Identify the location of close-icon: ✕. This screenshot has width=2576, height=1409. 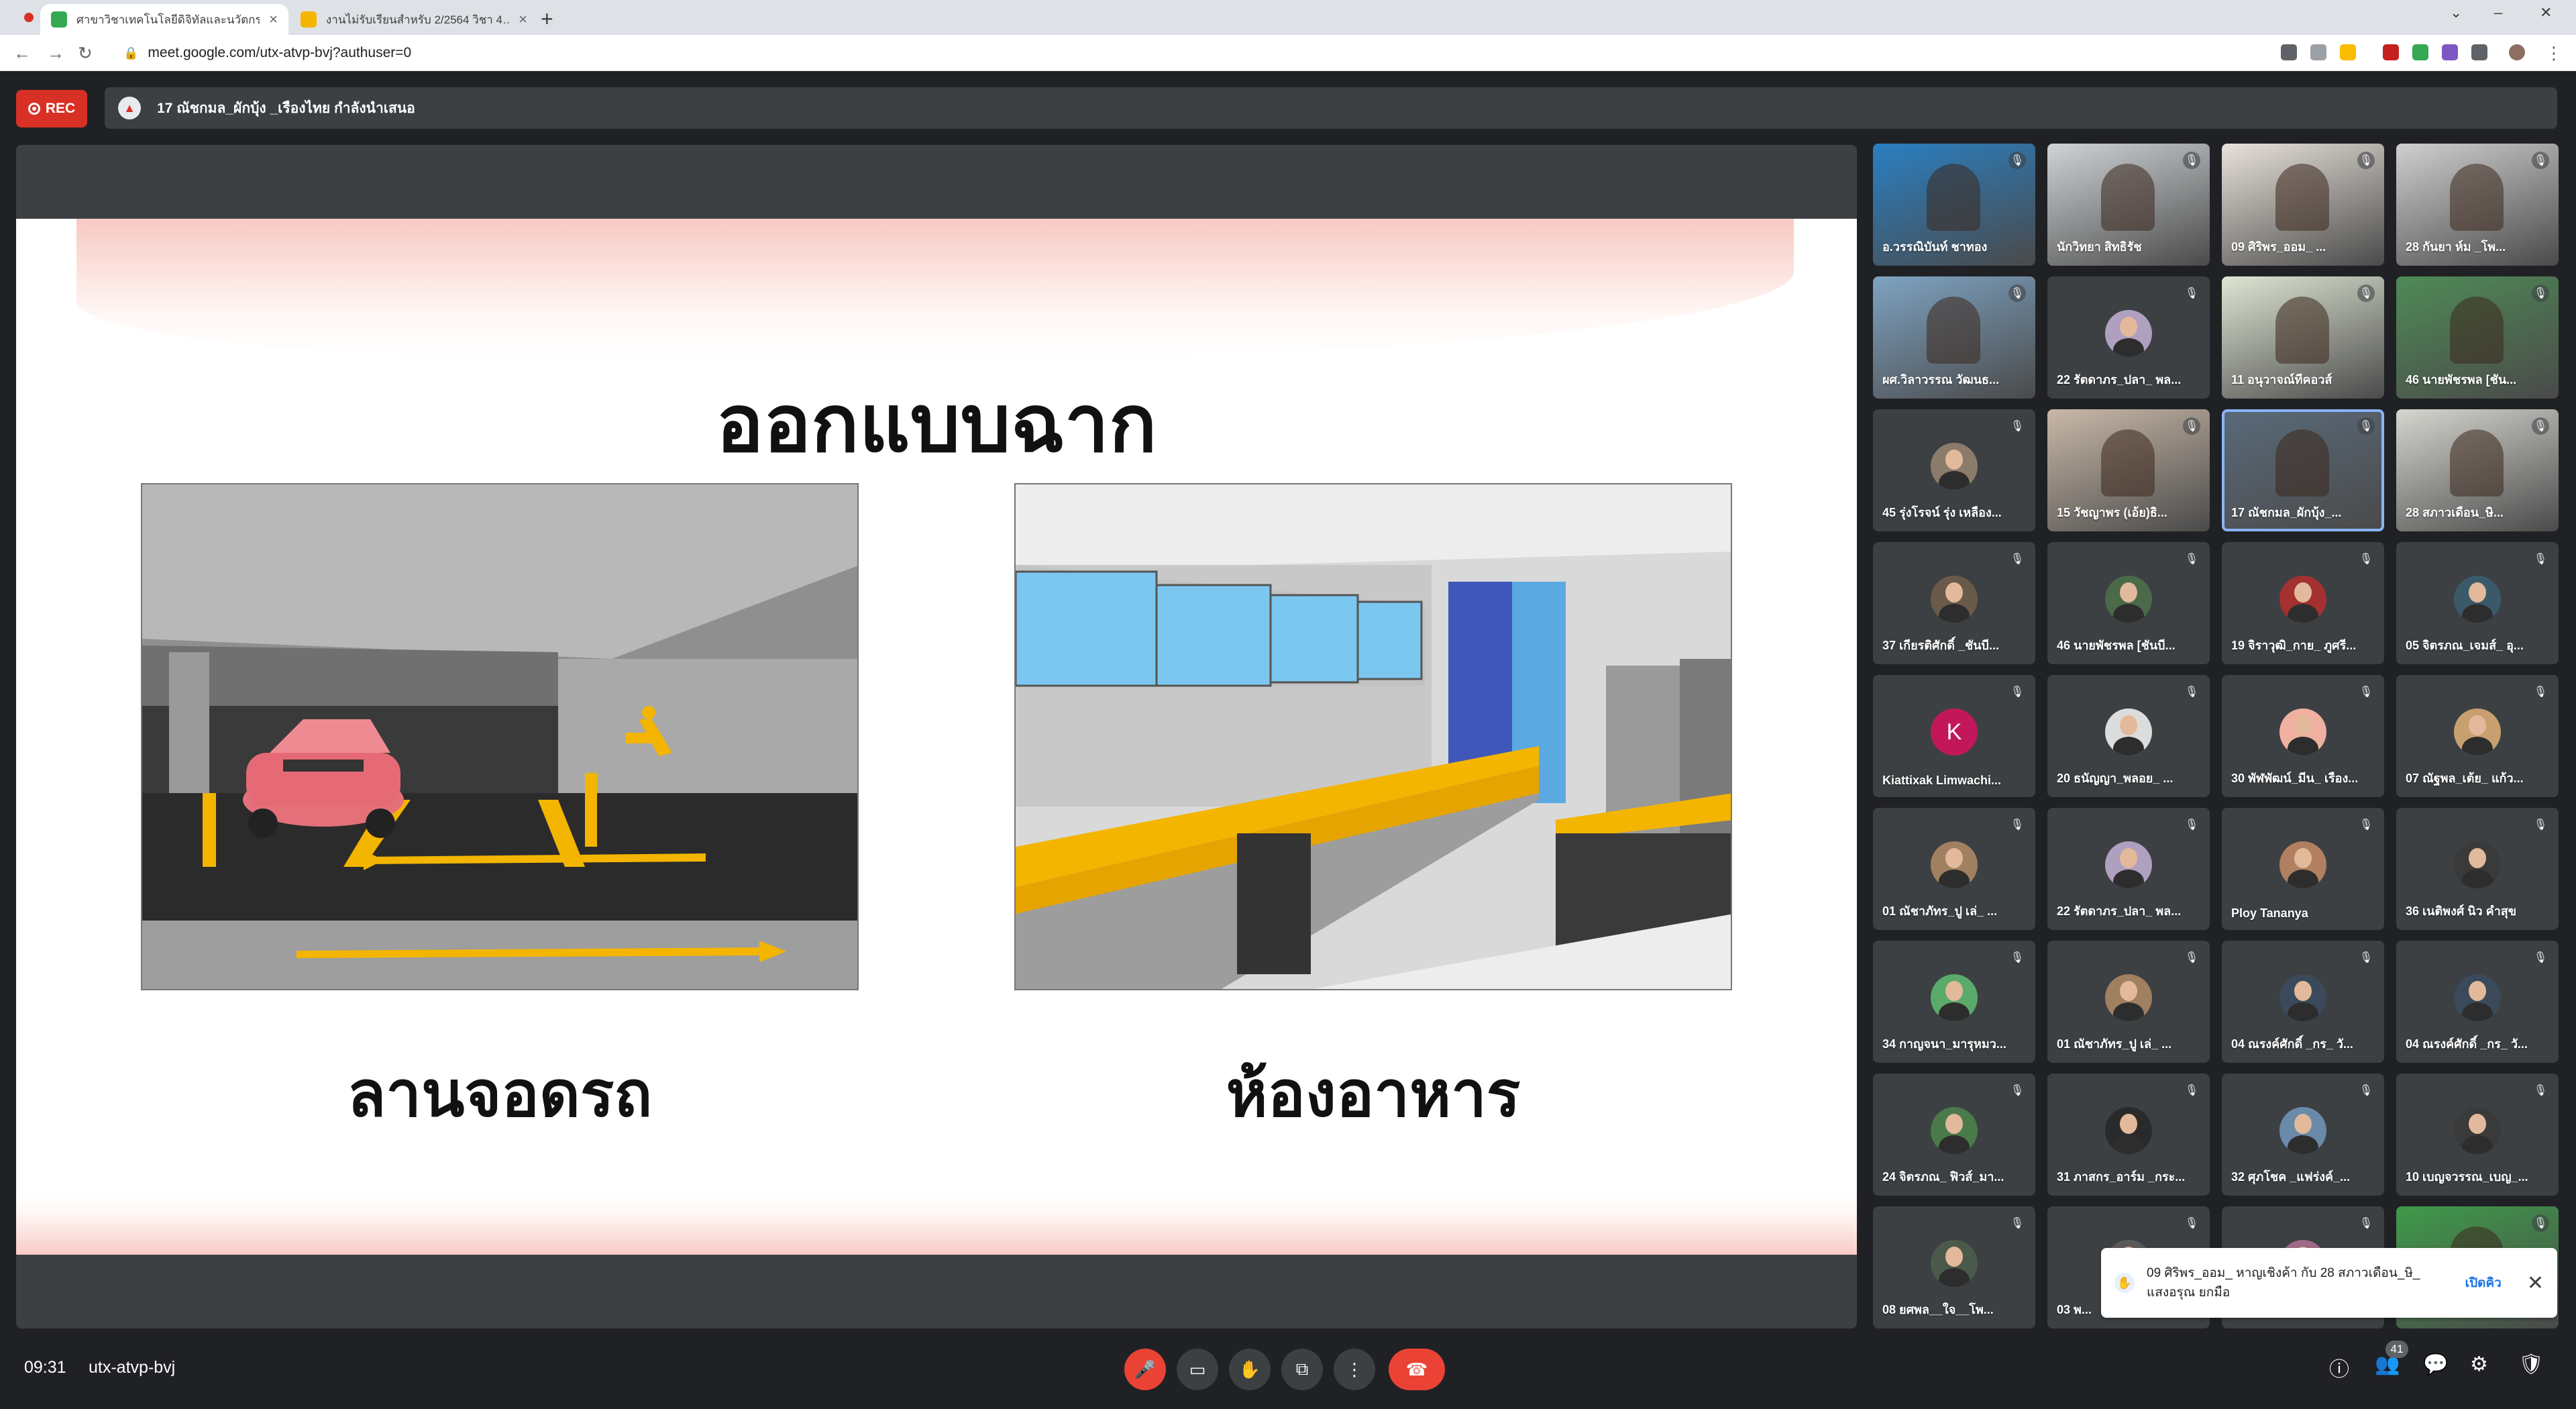
(2535, 1283).